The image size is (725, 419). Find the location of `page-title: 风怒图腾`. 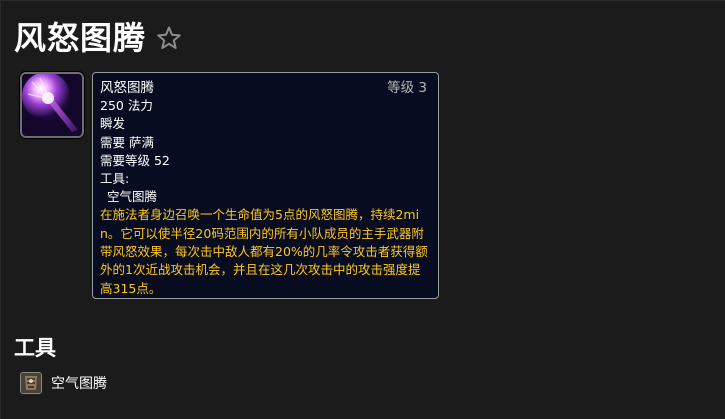

page-title: 风怒图腾 is located at coordinates (80, 38).